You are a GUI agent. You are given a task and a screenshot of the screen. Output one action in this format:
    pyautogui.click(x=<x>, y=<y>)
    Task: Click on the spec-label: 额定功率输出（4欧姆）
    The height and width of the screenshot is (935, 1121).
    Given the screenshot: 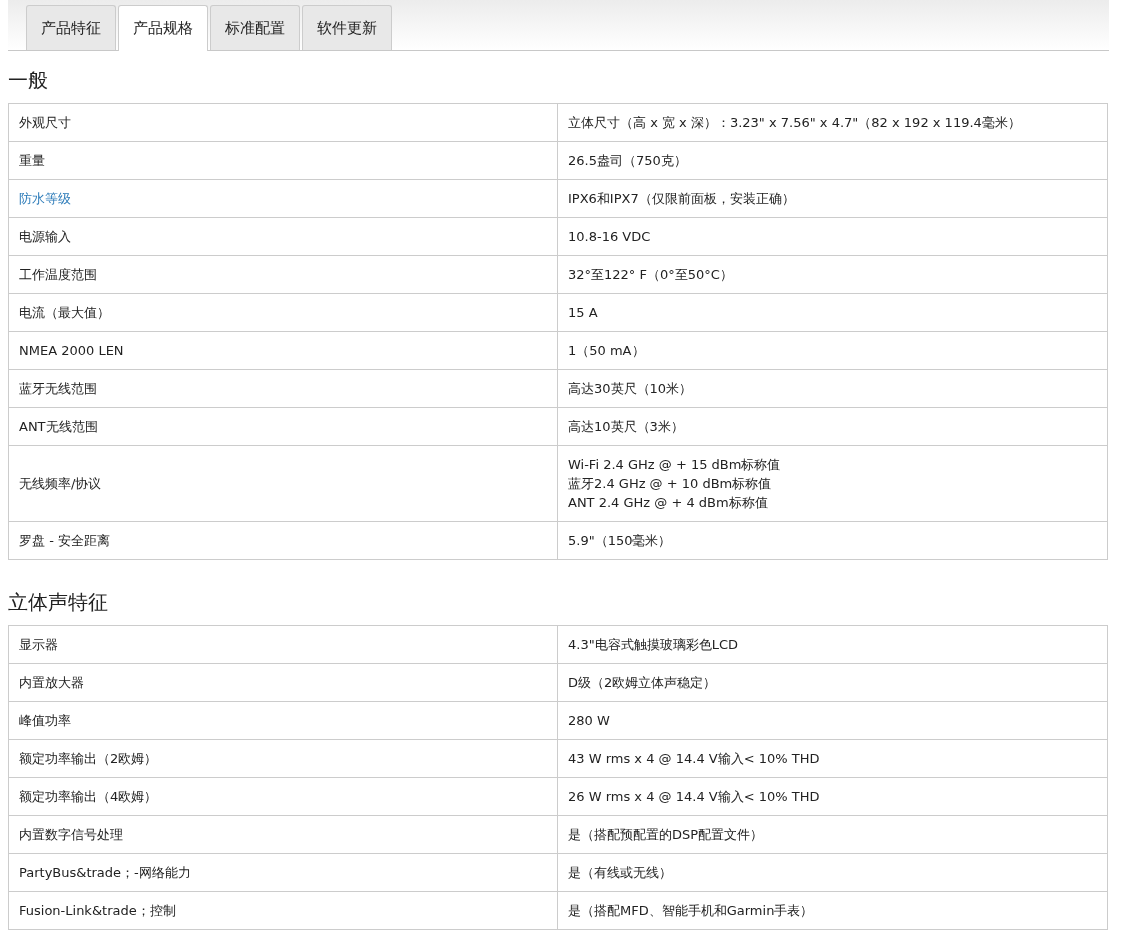 What is the action you would take?
    pyautogui.click(x=88, y=796)
    